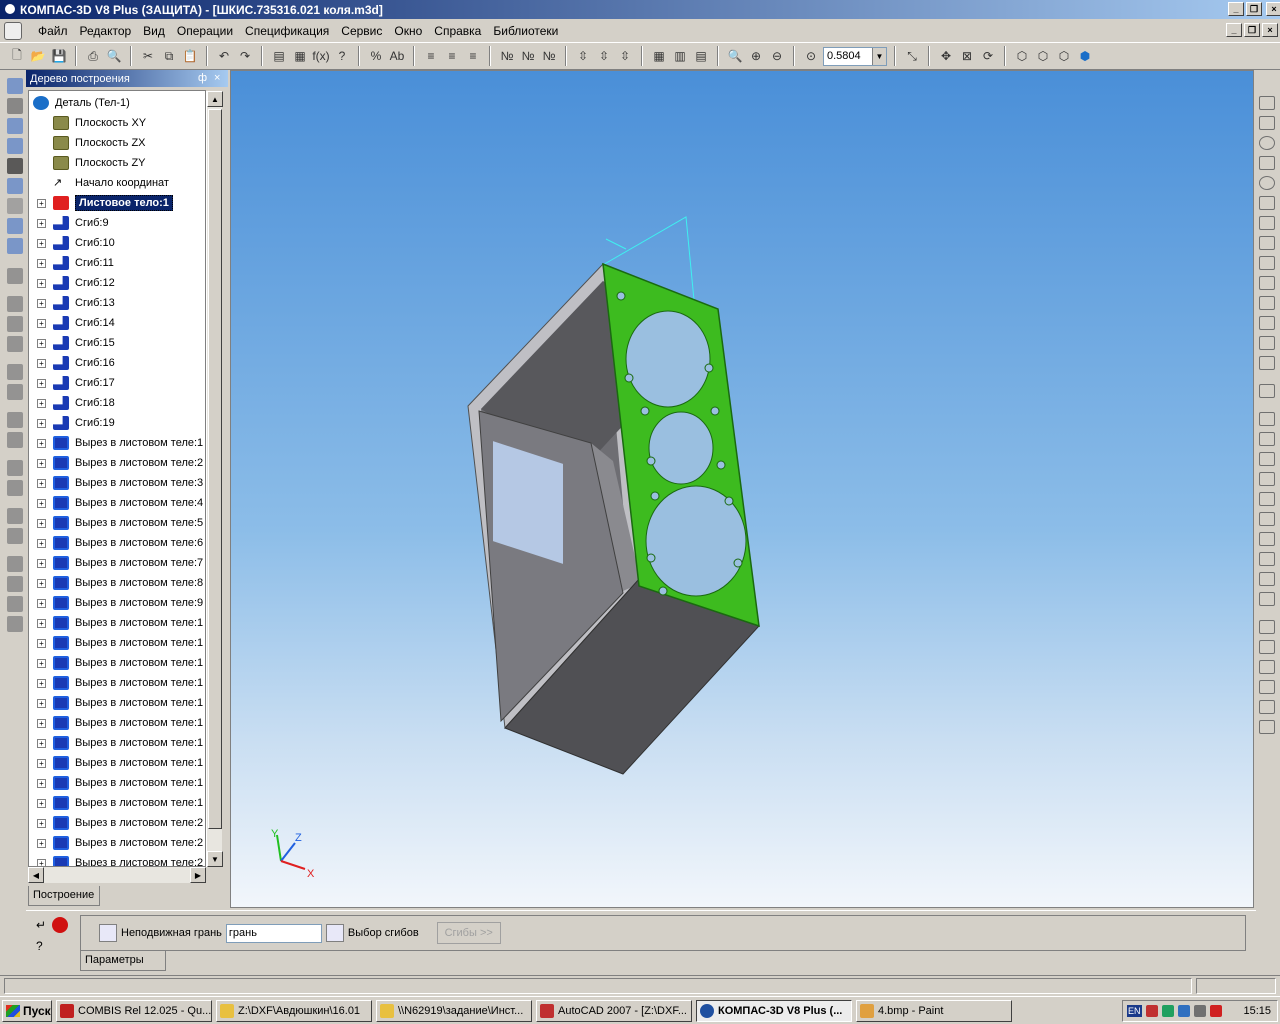 This screenshot has width=1280, height=1024. I want to click on menu-specification: Спецификация, so click(287, 31).